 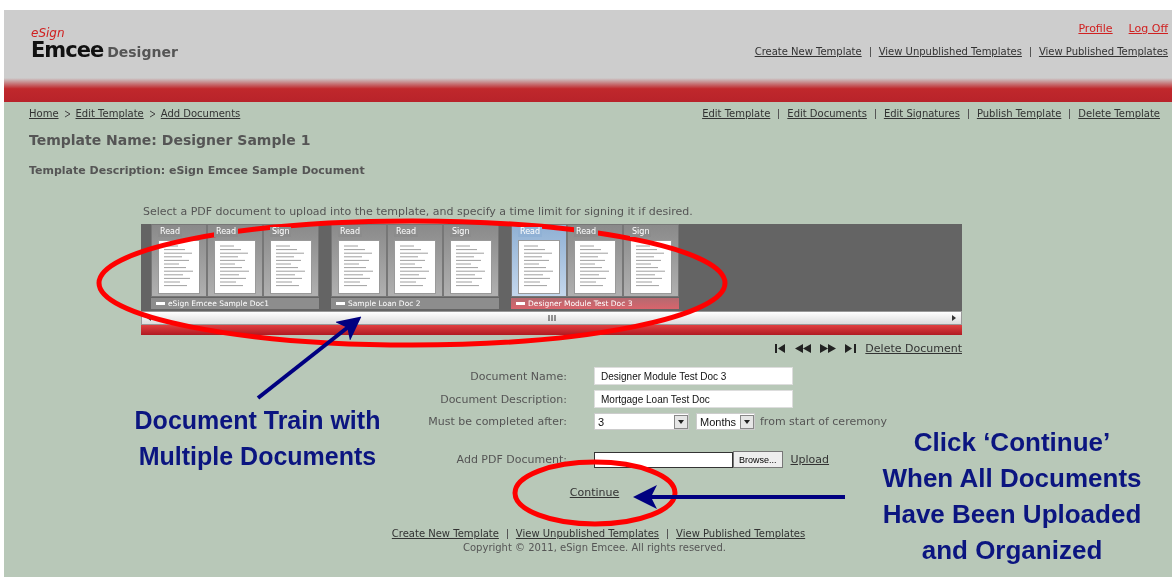 I want to click on continue-link: Continue, so click(x=594, y=492).